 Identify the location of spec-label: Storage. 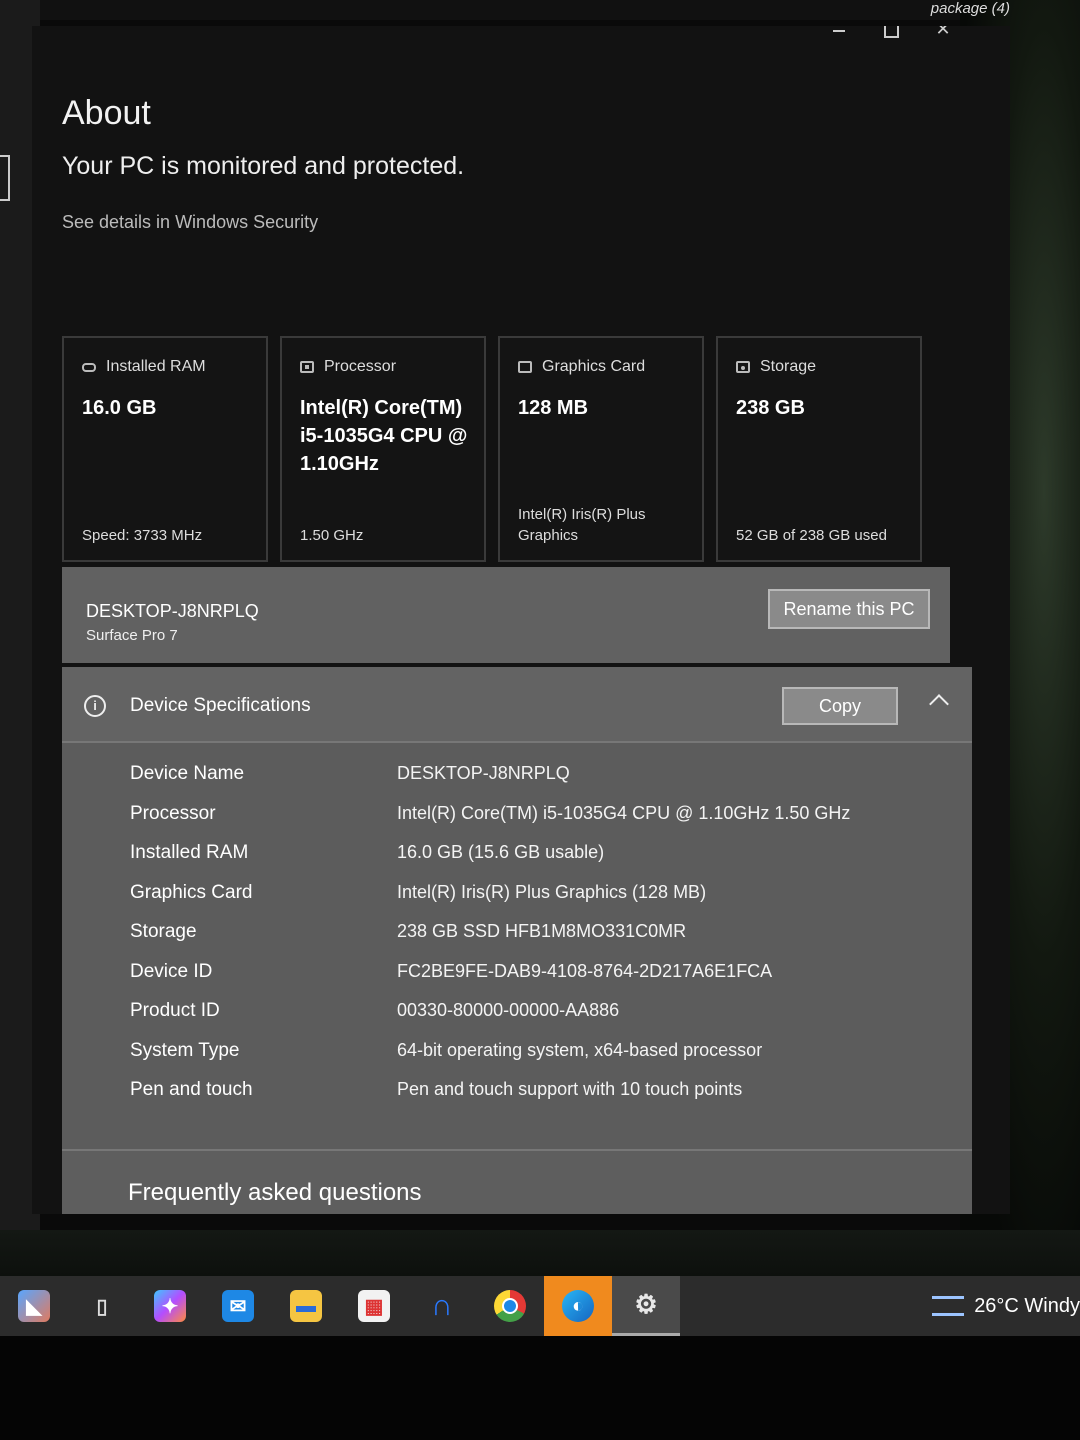
(163, 931).